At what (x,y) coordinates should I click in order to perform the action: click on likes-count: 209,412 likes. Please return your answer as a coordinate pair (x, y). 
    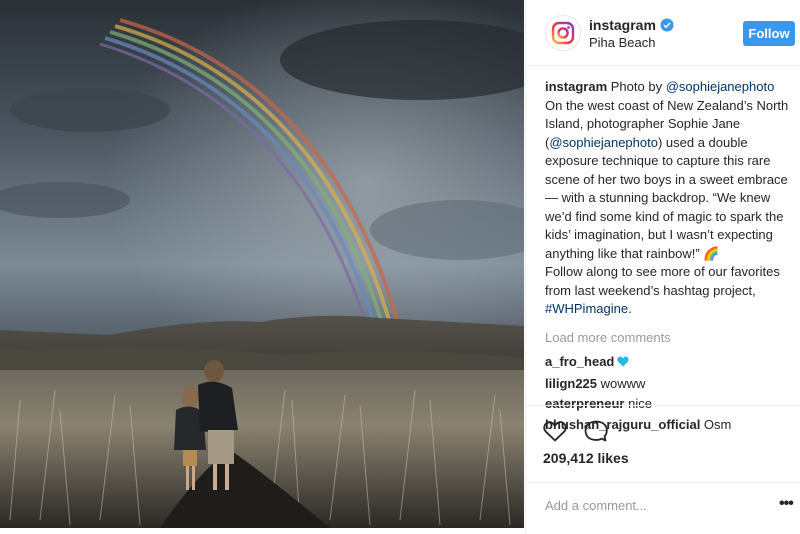
    Looking at the image, I should click on (586, 458).